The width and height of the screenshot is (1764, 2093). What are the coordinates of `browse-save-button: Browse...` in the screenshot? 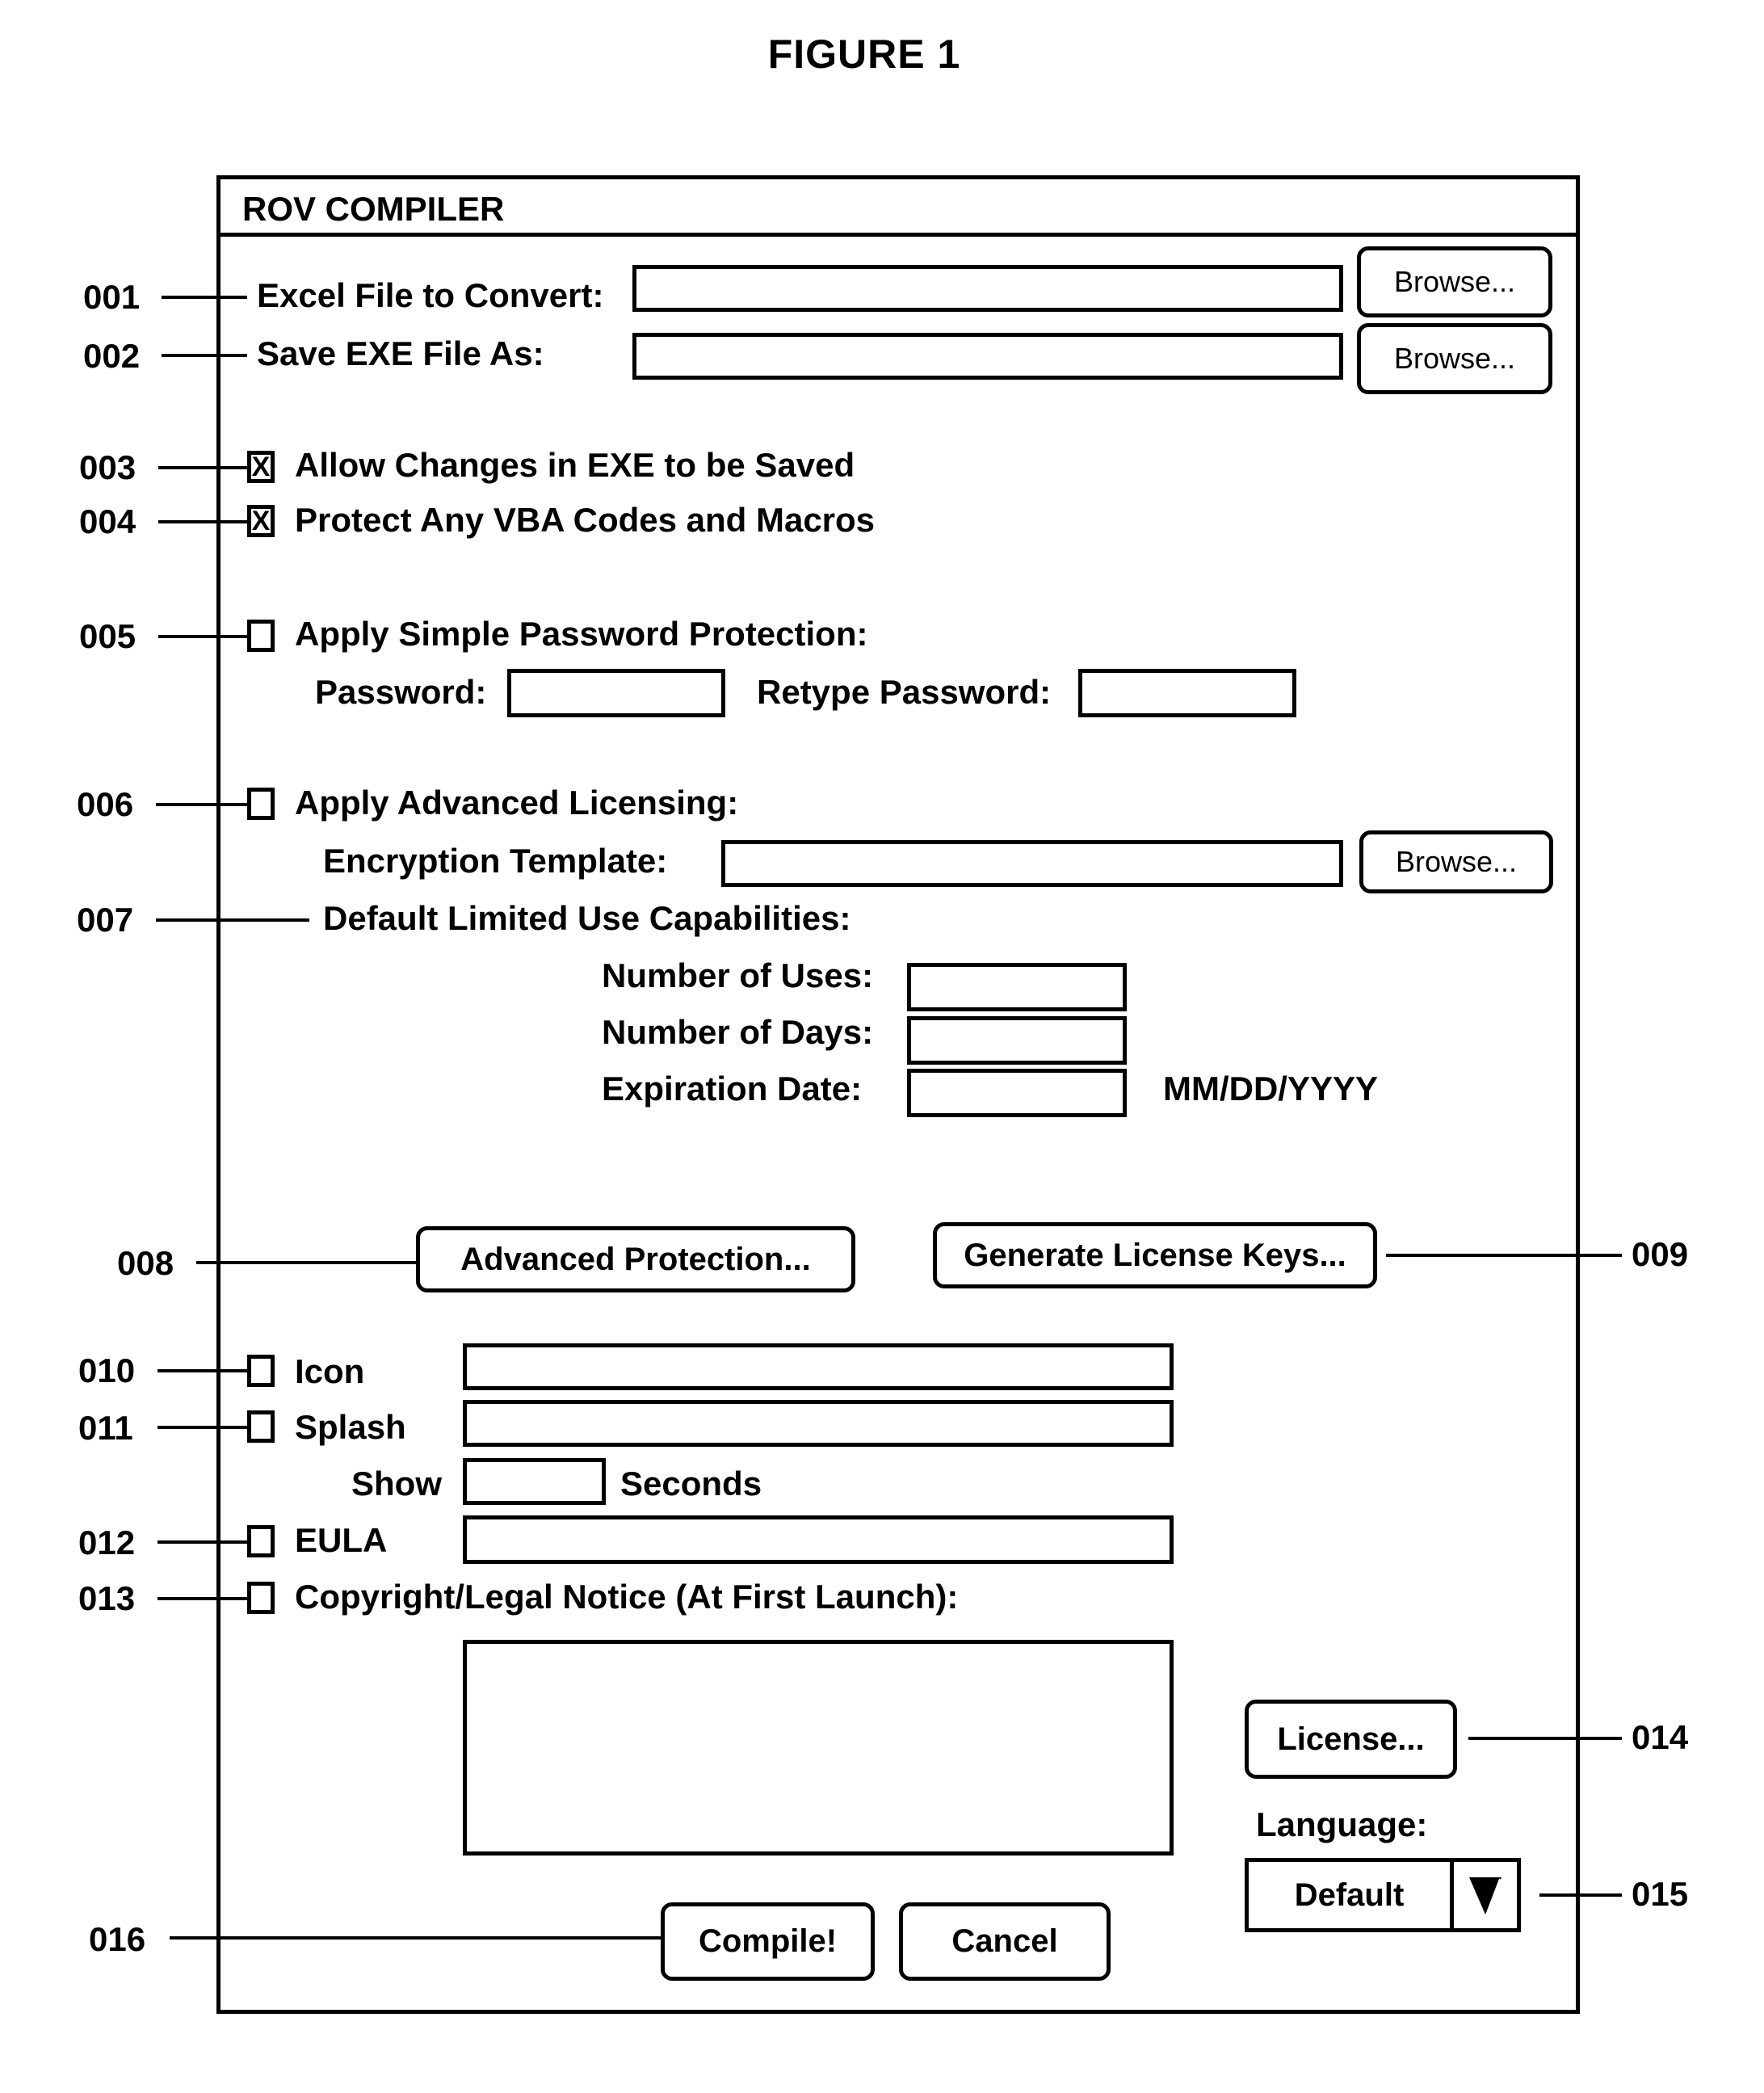 It's located at (1454, 358).